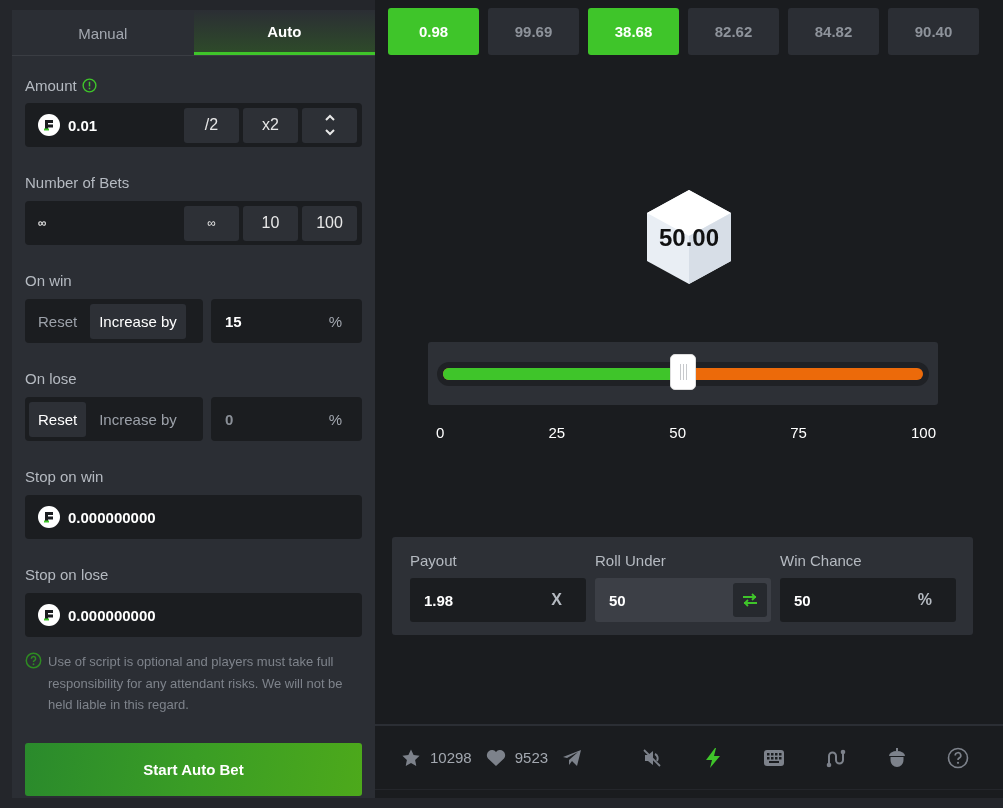 The image size is (1003, 808). Describe the element at coordinates (270, 125) in the screenshot. I see `amount-modifier-button: x2` at that location.